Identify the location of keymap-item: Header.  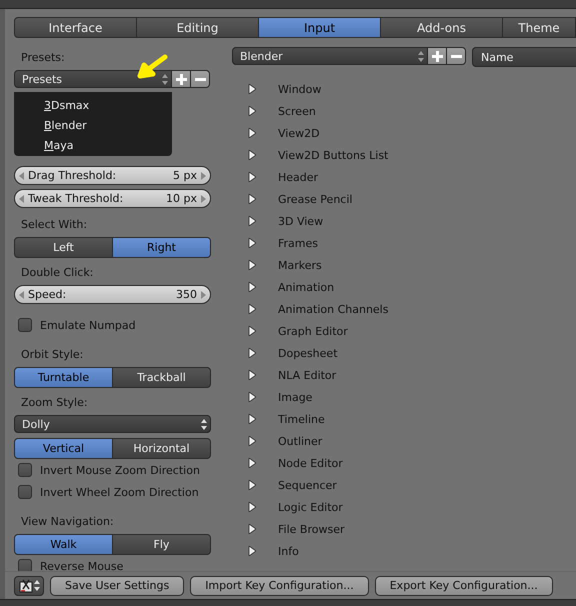
(298, 177).